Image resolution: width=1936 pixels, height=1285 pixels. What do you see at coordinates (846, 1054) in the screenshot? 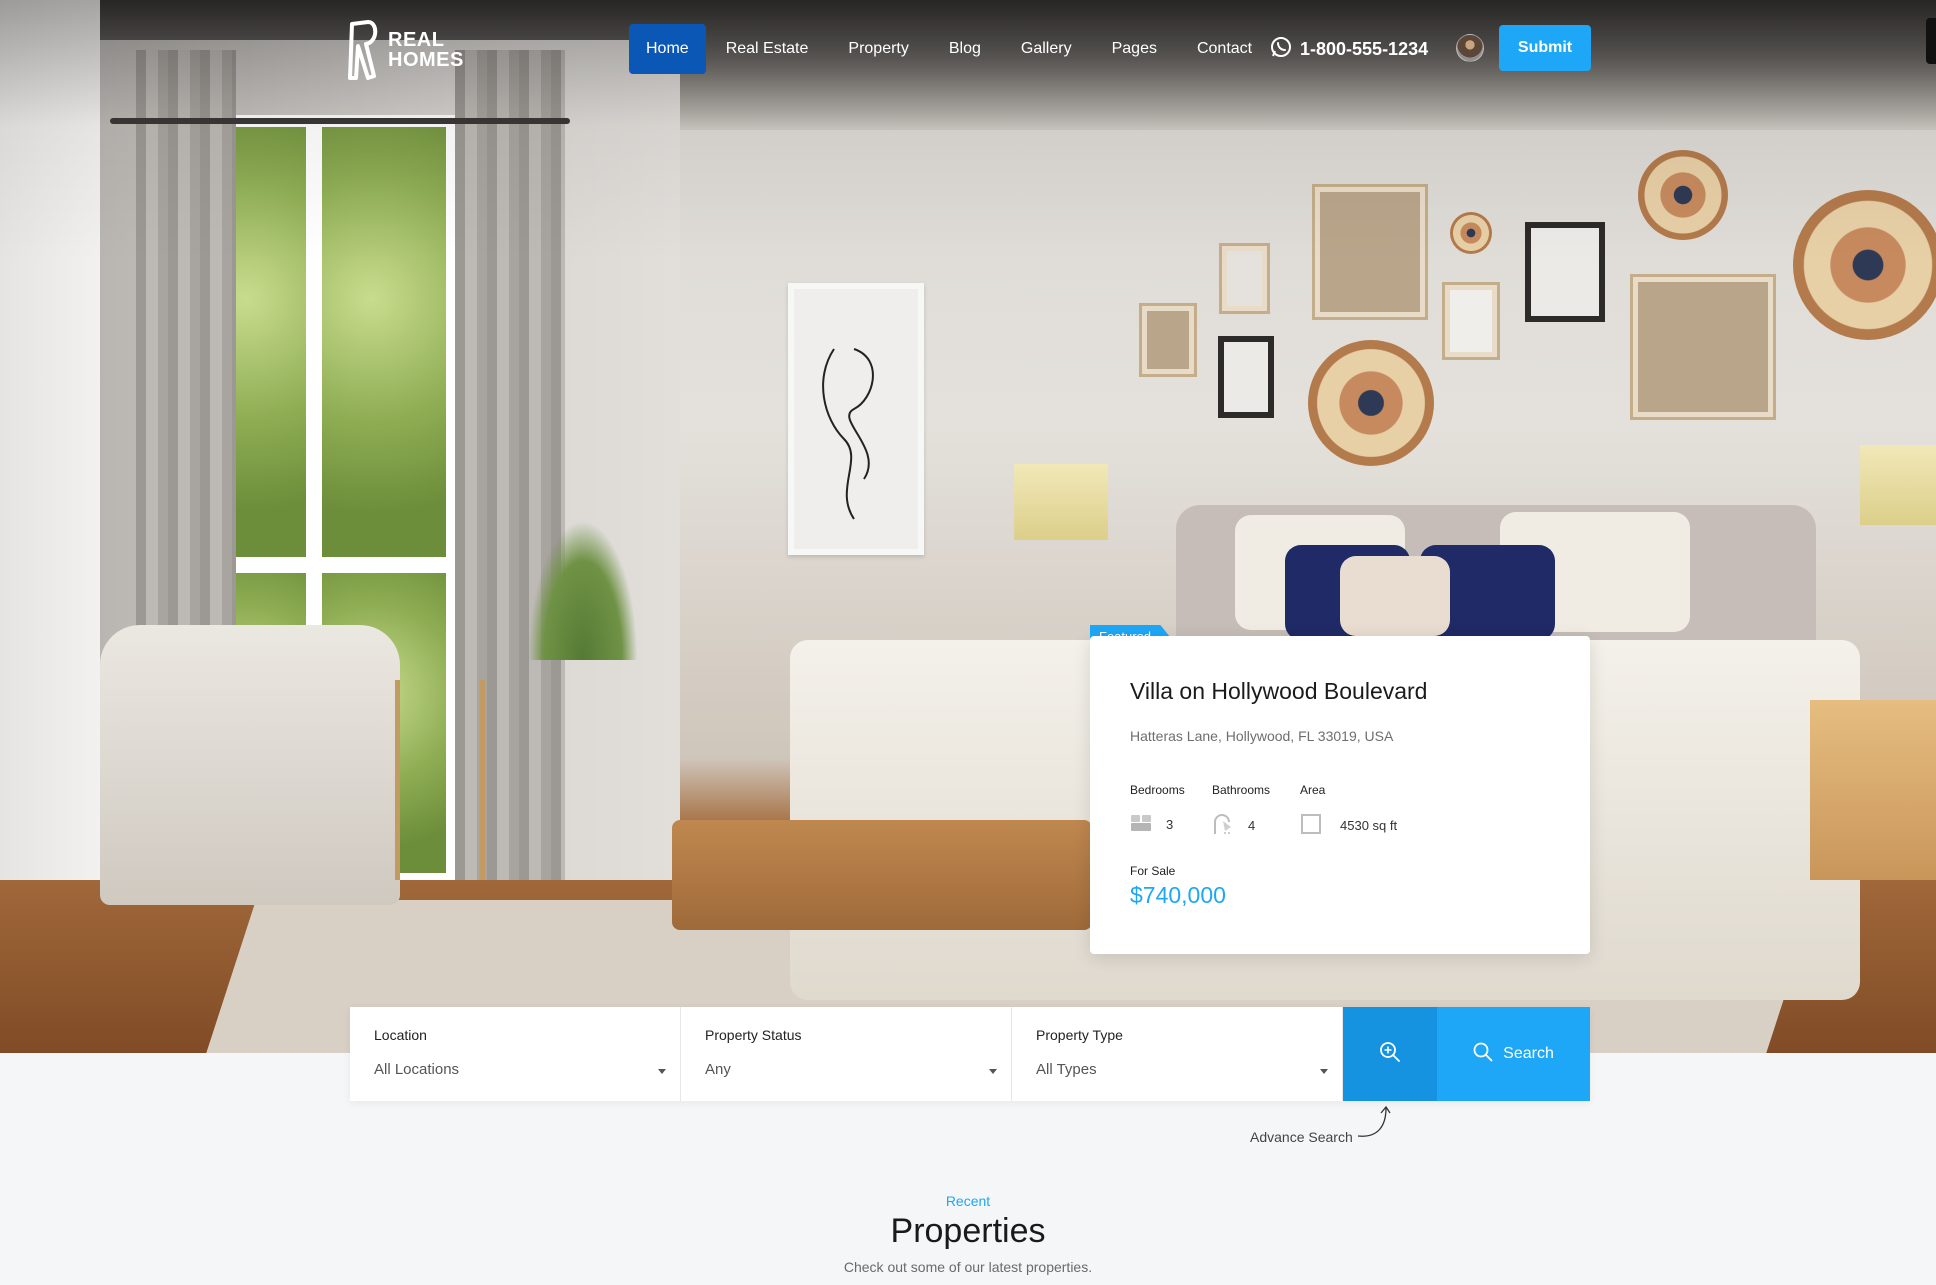
I see `property-status-select: Property Status Any` at bounding box center [846, 1054].